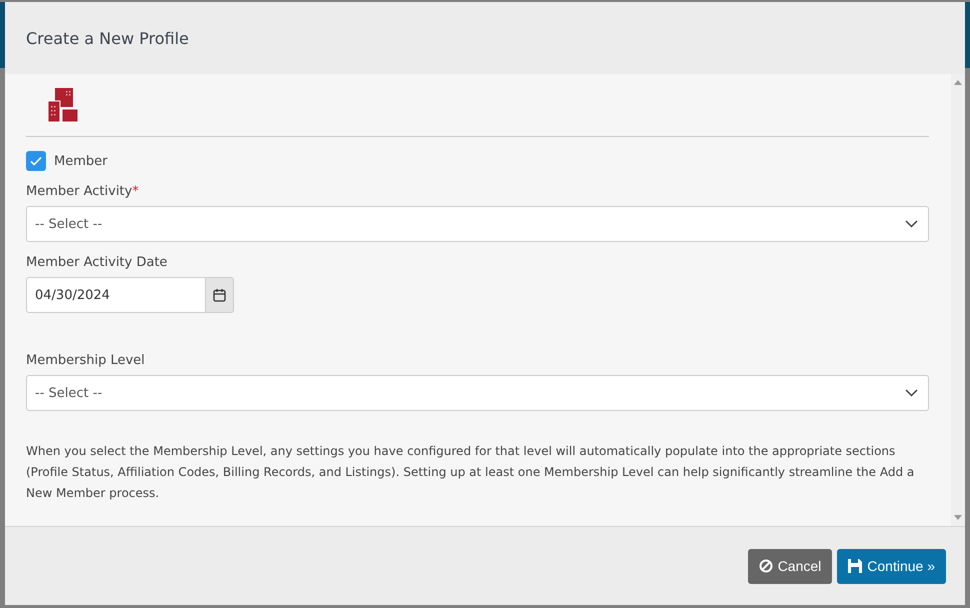 The image size is (970, 608). Describe the element at coordinates (116, 295) in the screenshot. I see `date-field: 04/30/2024` at that location.